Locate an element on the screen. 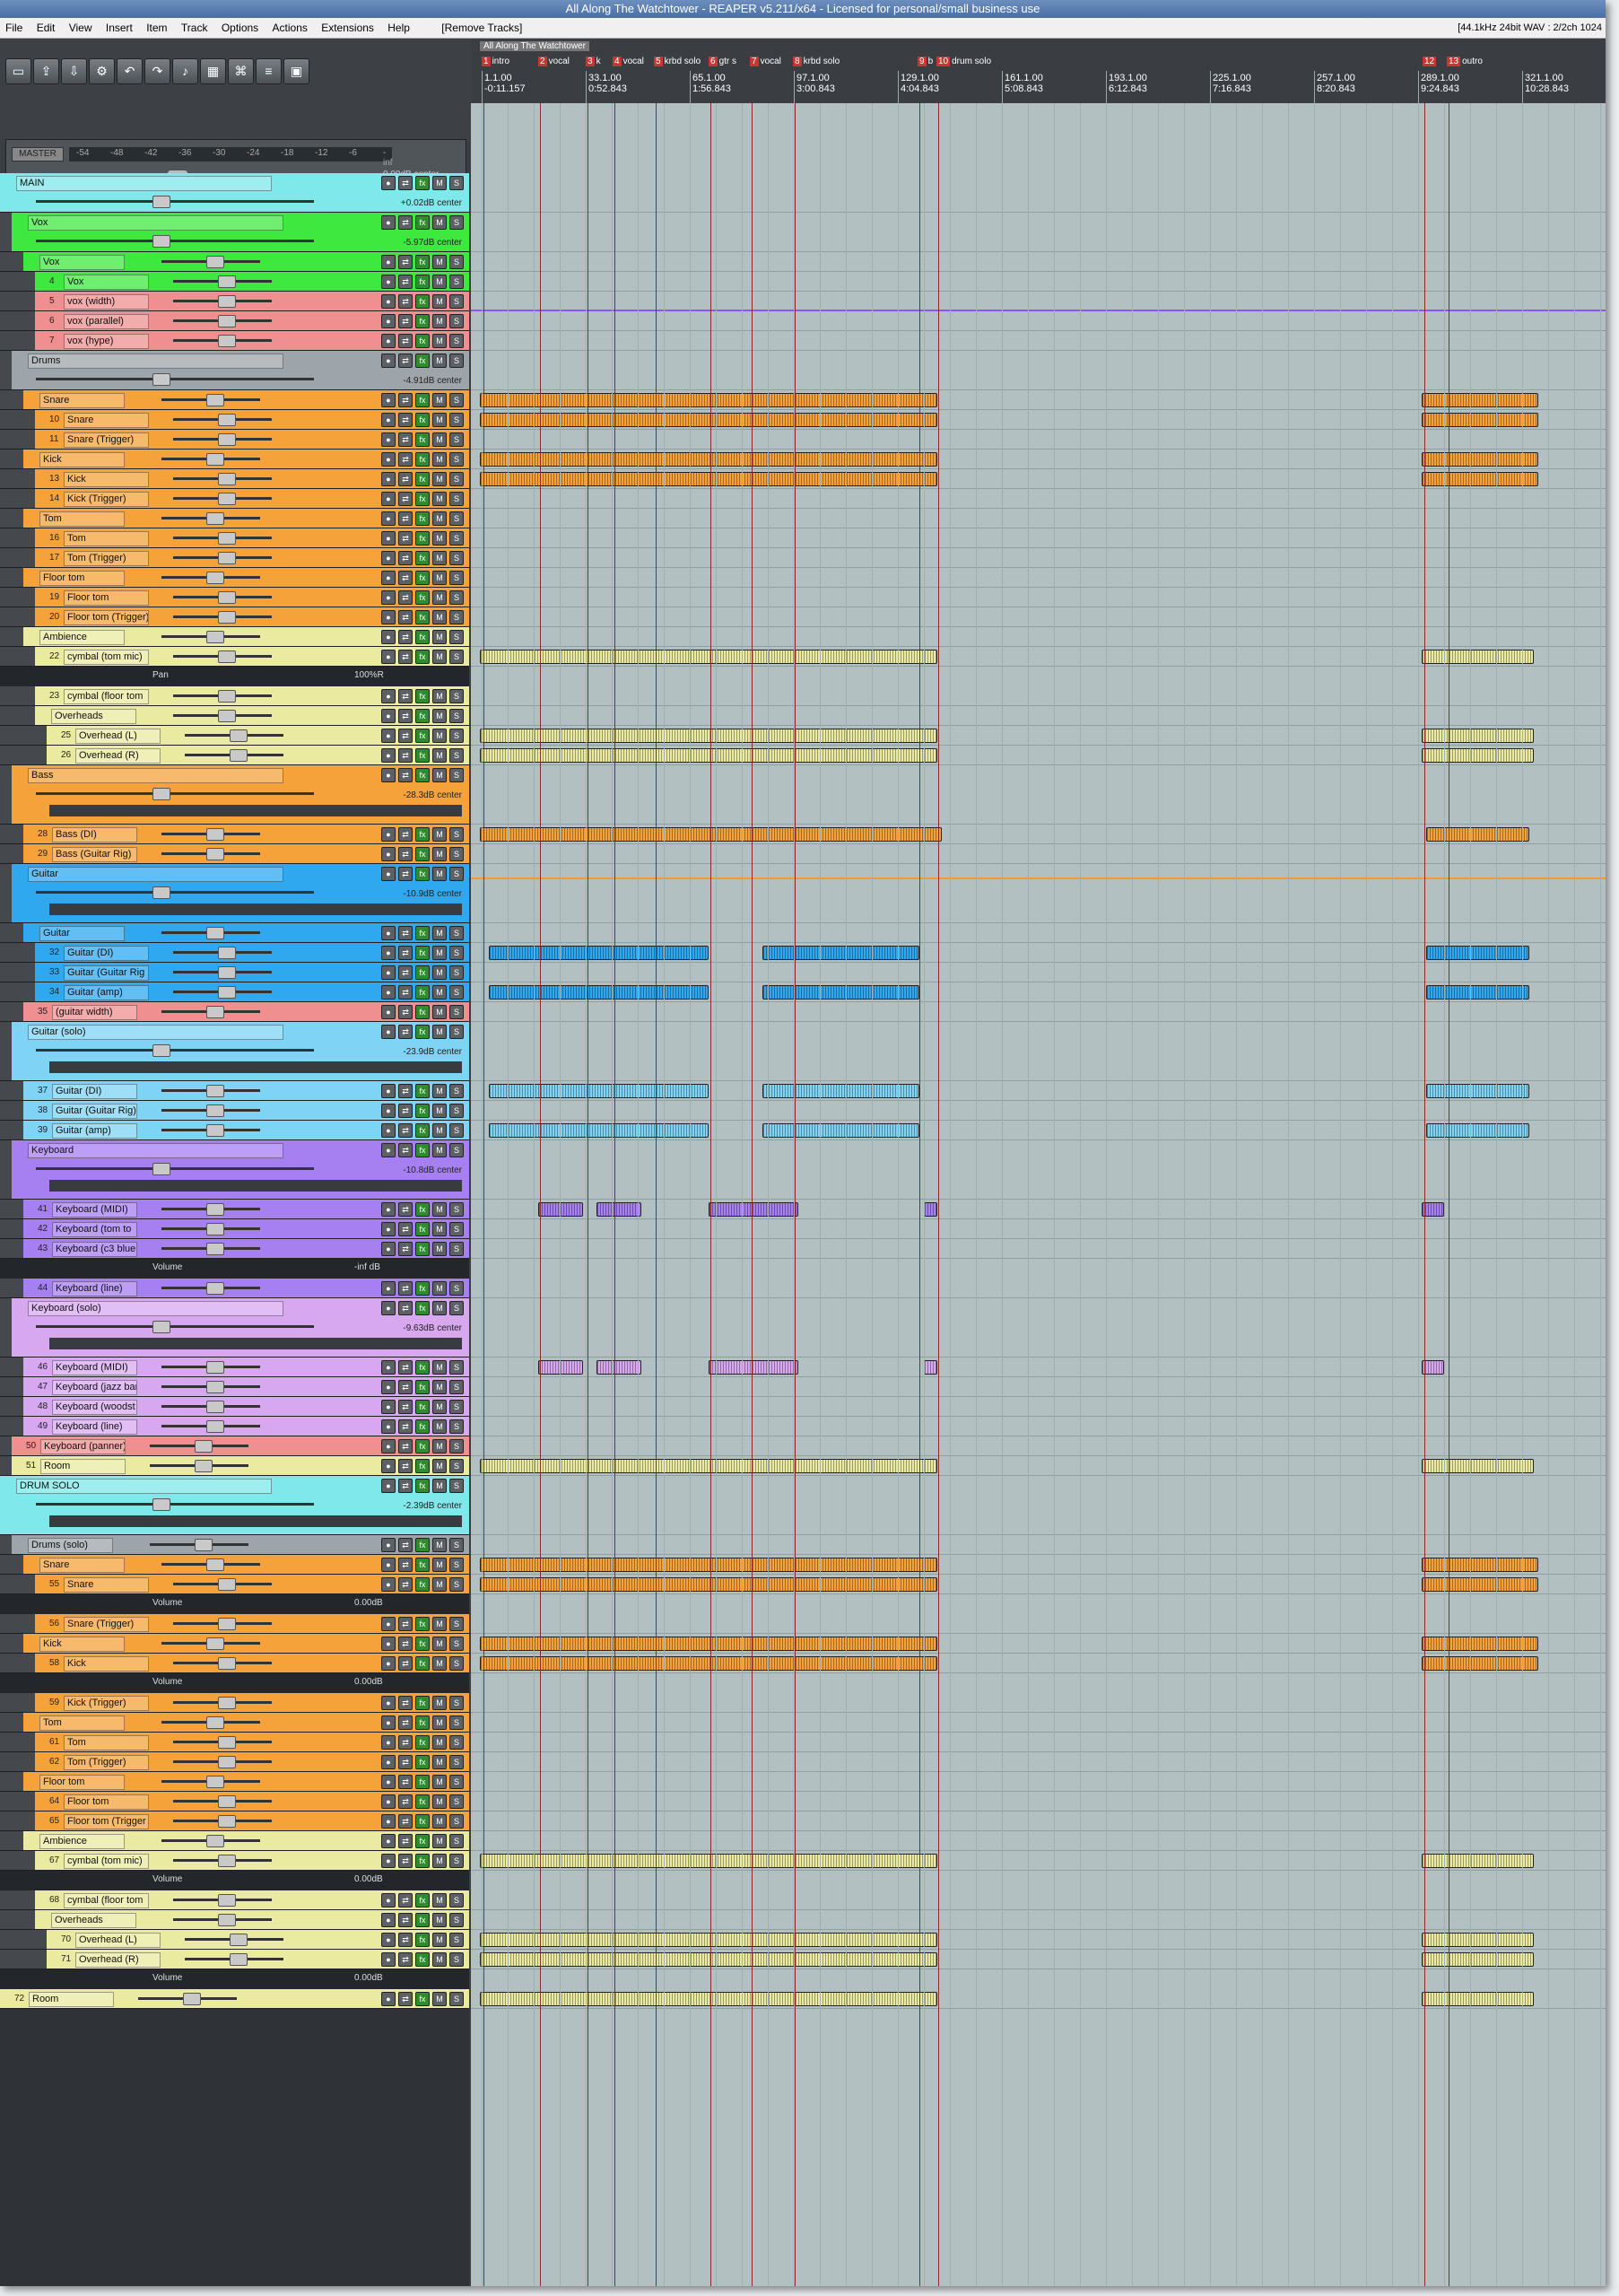 The width and height of the screenshot is (1619, 2296). track-folder: DRUM SOLO -2.39dB center ● ⇄ fx M S is located at coordinates (234, 1505).